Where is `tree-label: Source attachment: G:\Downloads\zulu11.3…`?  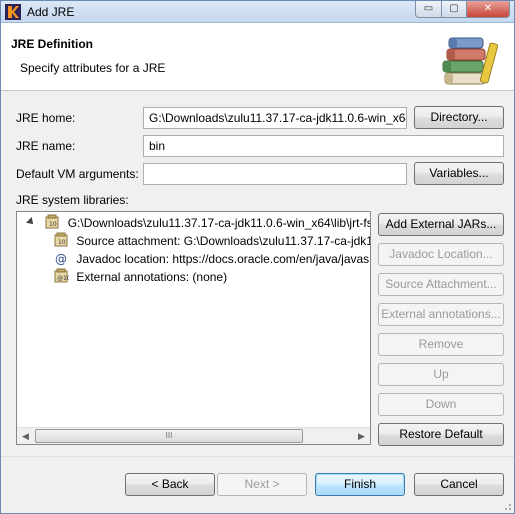 tree-label: Source attachment: G:\Downloads\zulu11.3… is located at coordinates (223, 241).